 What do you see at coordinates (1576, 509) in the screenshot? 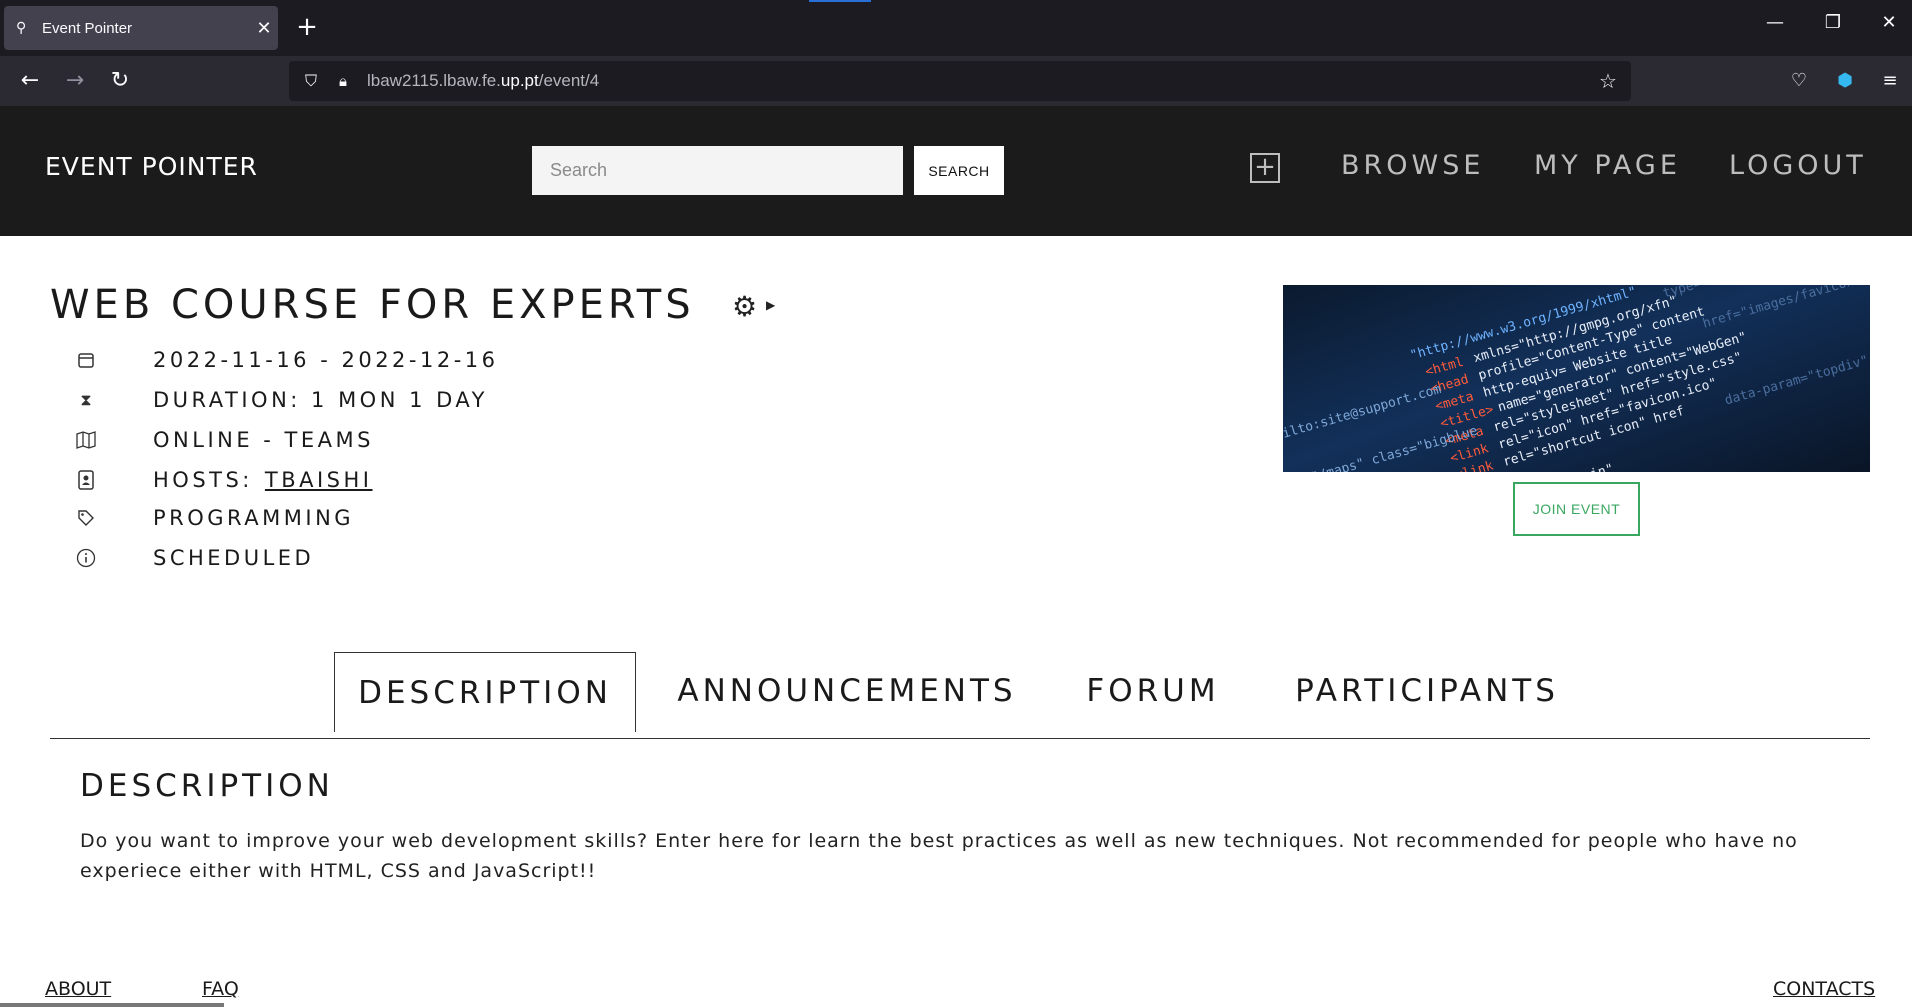
I see `join-event-button: JOIN EVENT` at bounding box center [1576, 509].